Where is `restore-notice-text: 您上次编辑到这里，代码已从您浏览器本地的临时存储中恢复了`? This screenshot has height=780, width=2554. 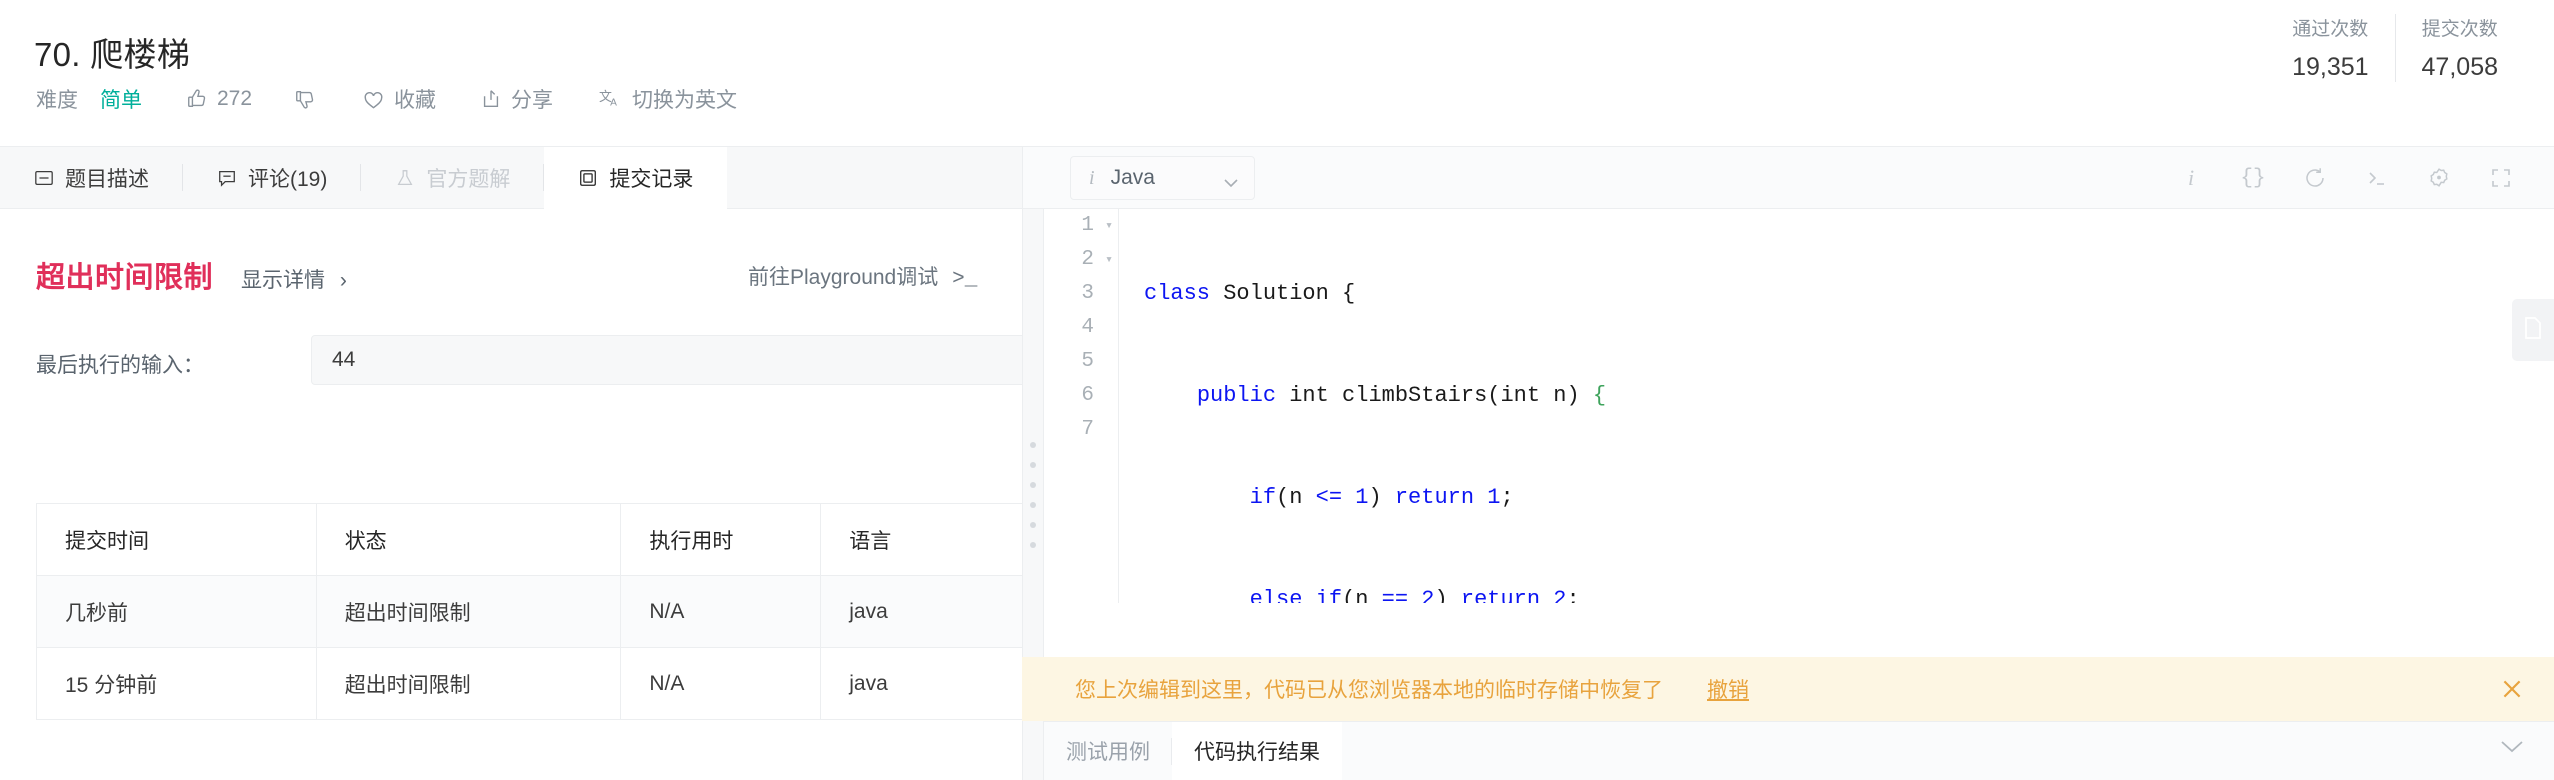
restore-notice-text: 您上次编辑到这里，代码已从您浏览器本地的临时存储中恢复了 is located at coordinates (1369, 690).